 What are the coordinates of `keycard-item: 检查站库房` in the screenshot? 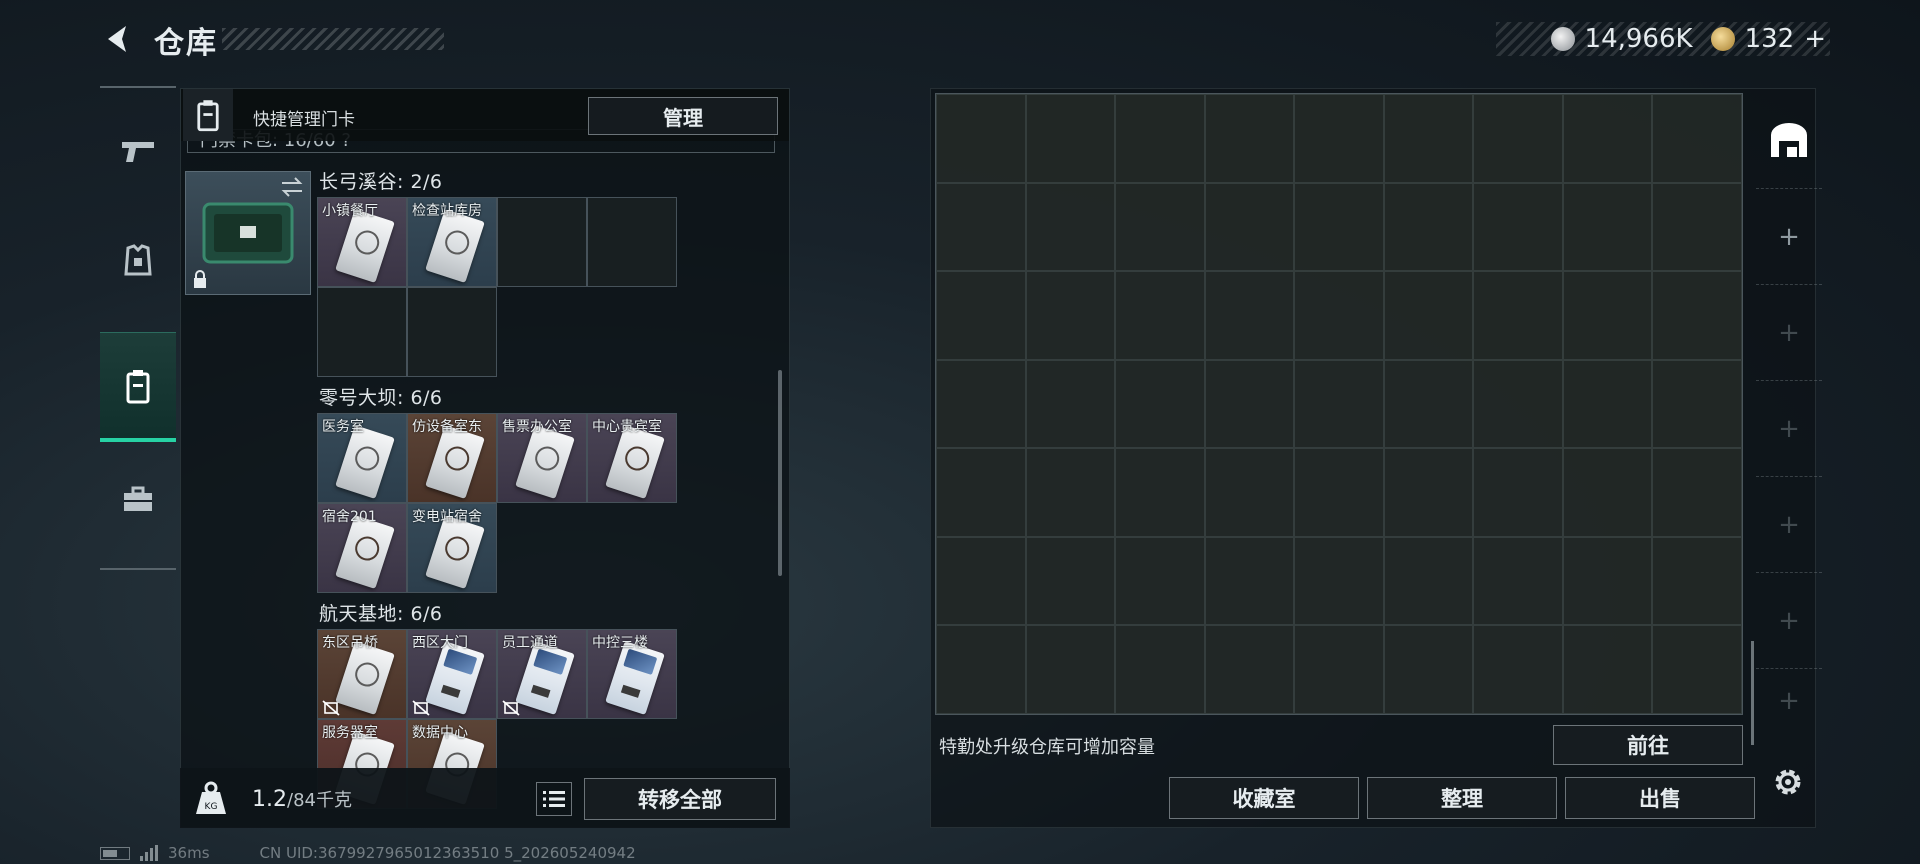 It's located at (452, 242).